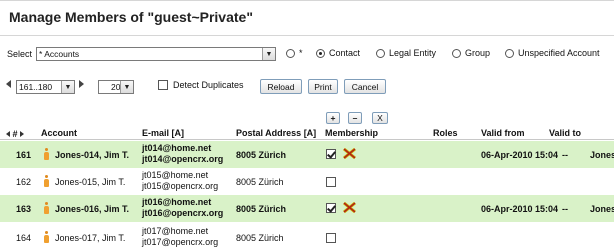 The image size is (614, 250). Describe the element at coordinates (59, 133) in the screenshot. I see `column-account: Account` at that location.